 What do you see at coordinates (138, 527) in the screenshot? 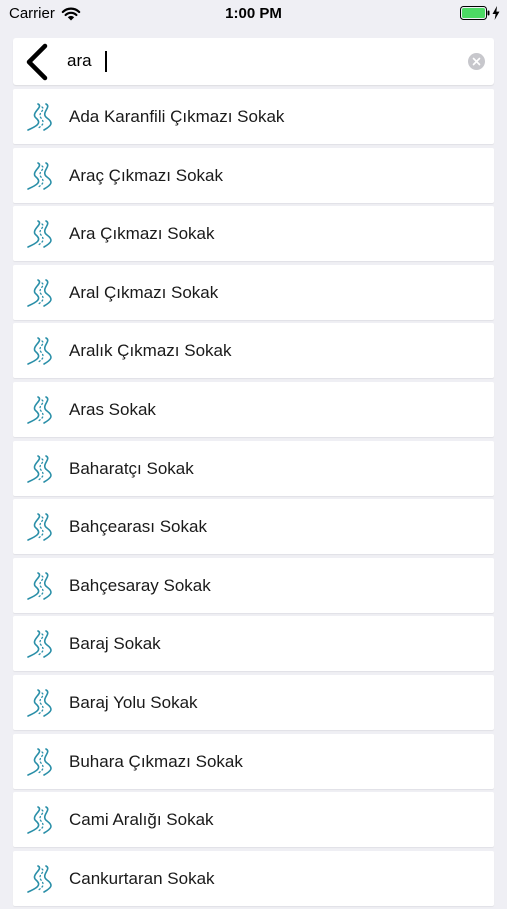
I see `list-item-label: Bahçearası Sokak` at bounding box center [138, 527].